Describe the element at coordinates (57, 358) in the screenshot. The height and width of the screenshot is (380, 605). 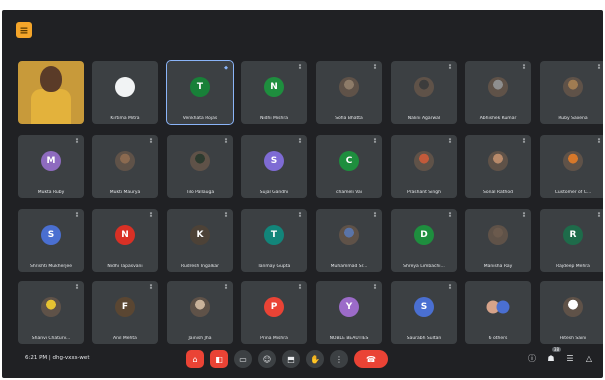
I see `meeting-time-and-code: 6:21 PM | dhg-vxxs-wet` at that location.